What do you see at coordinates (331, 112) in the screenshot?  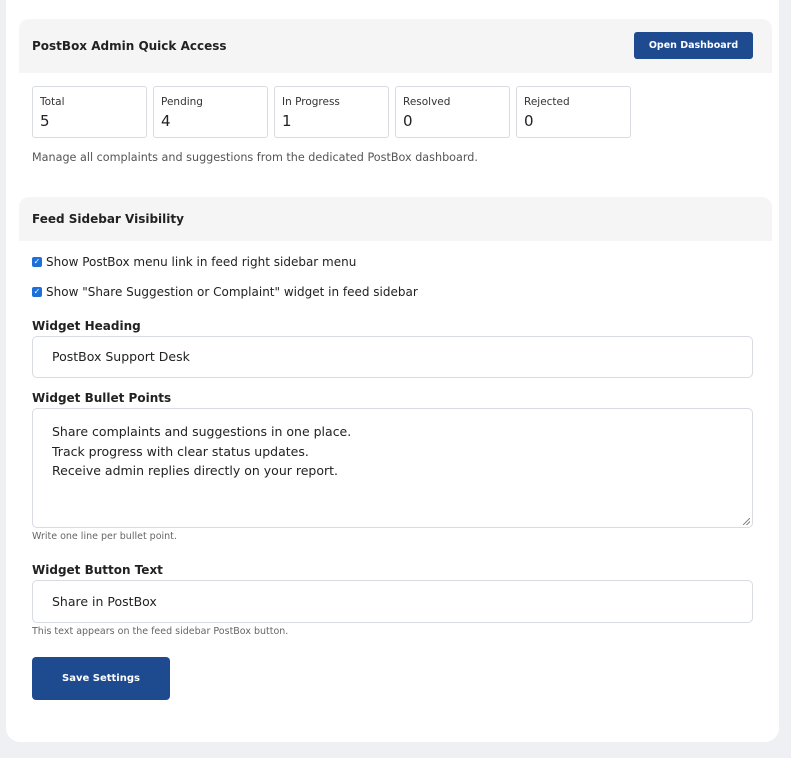 I see `stat-in-progress: In Progress 1` at bounding box center [331, 112].